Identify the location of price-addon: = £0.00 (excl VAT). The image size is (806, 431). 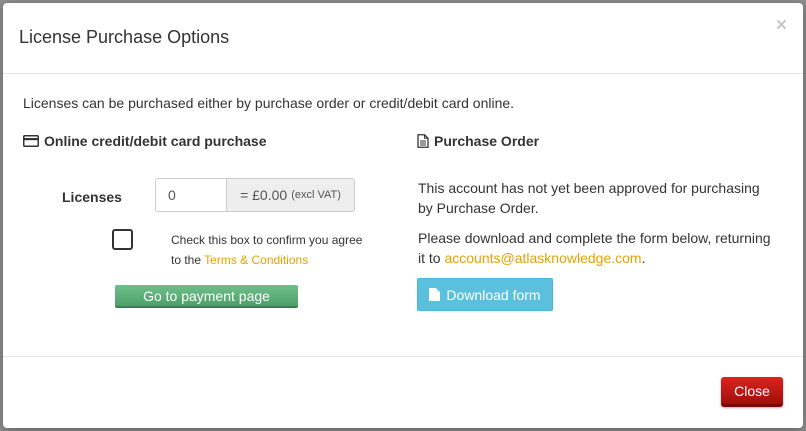
(291, 195).